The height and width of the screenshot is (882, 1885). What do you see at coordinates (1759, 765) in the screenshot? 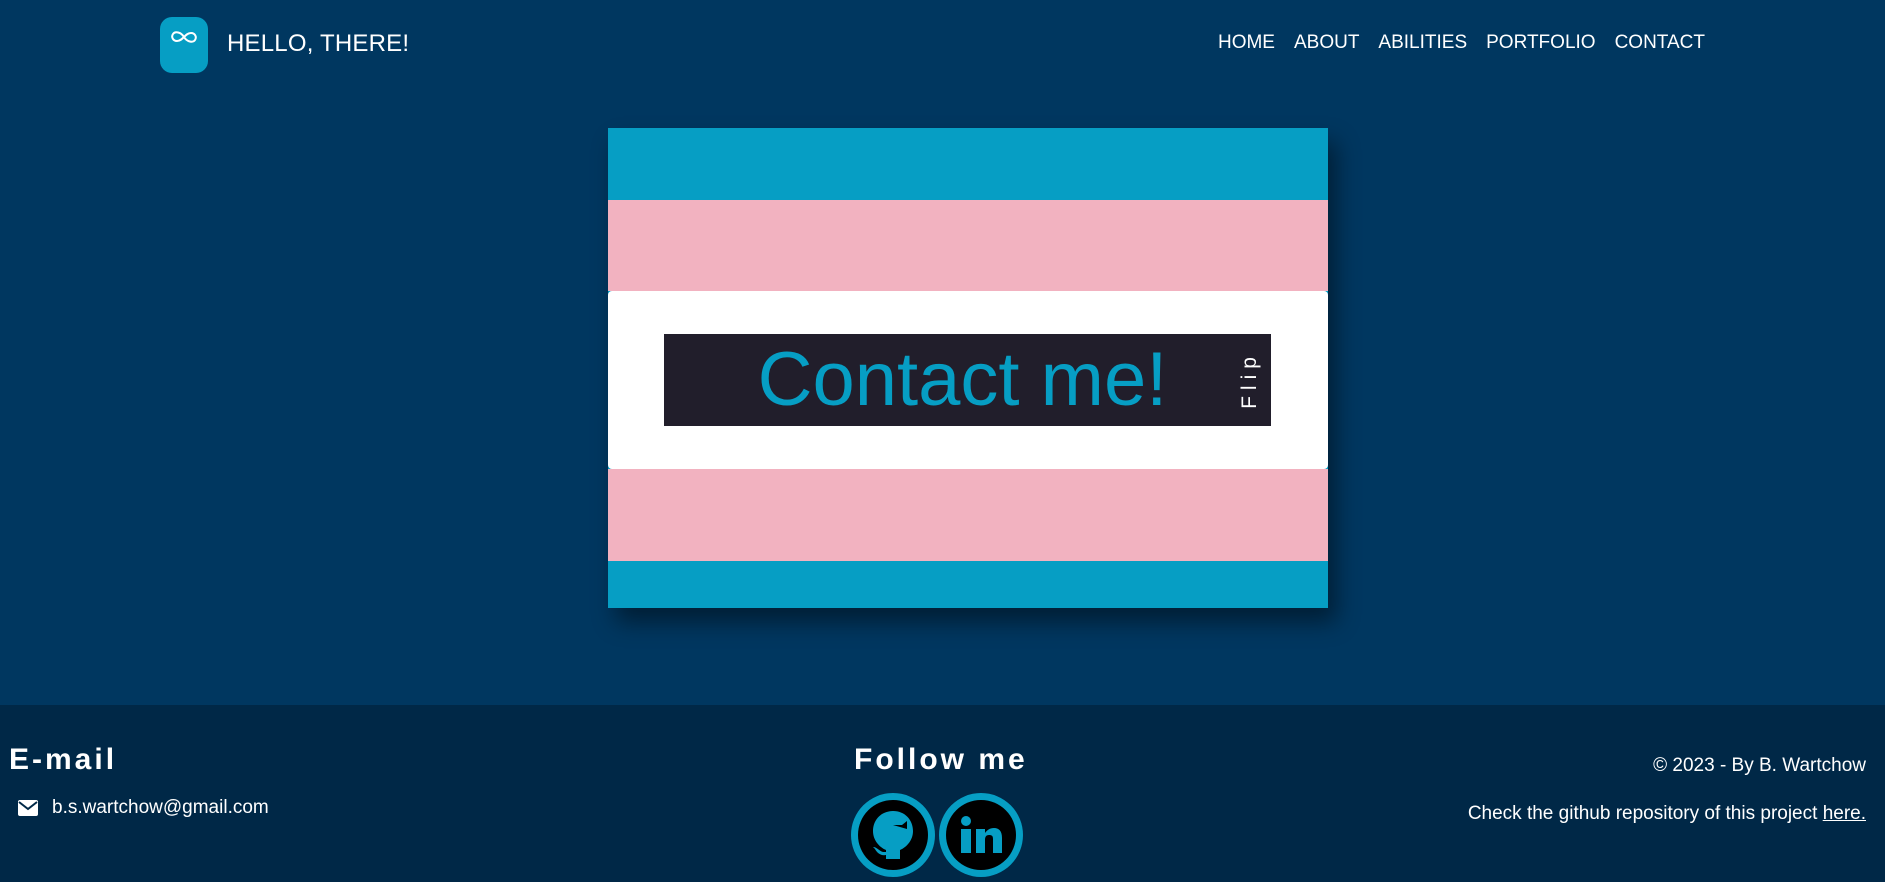
I see `copyright: © 2023 - By B. Wartchow` at bounding box center [1759, 765].